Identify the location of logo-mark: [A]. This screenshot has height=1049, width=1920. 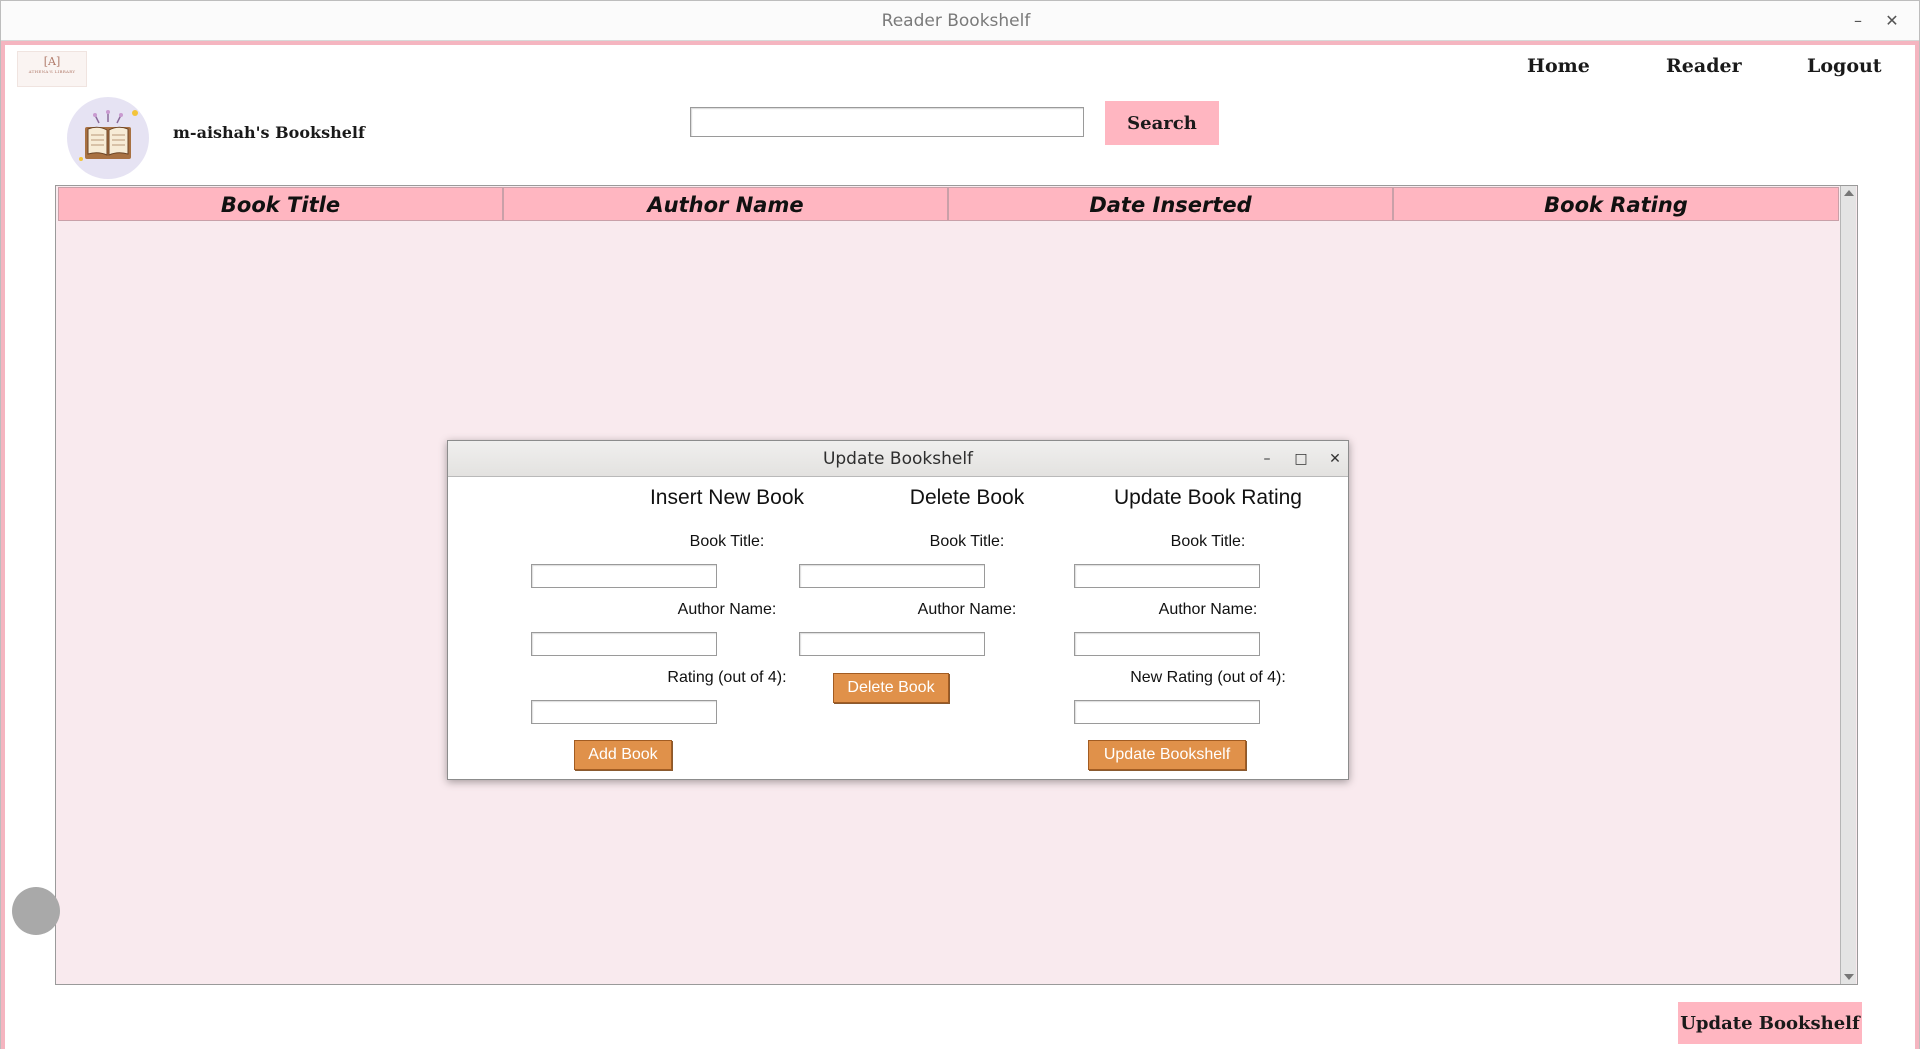
(52, 61).